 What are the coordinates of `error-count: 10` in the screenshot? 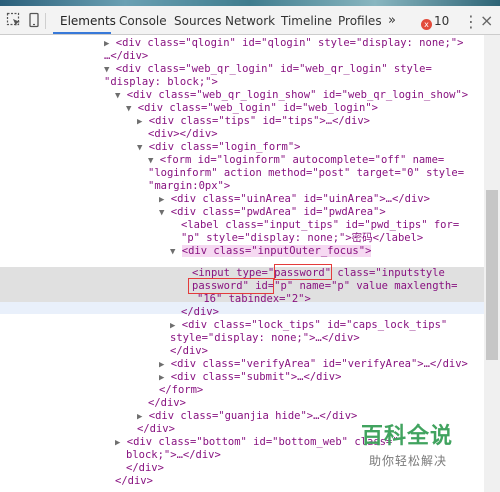 It's located at (441, 21).